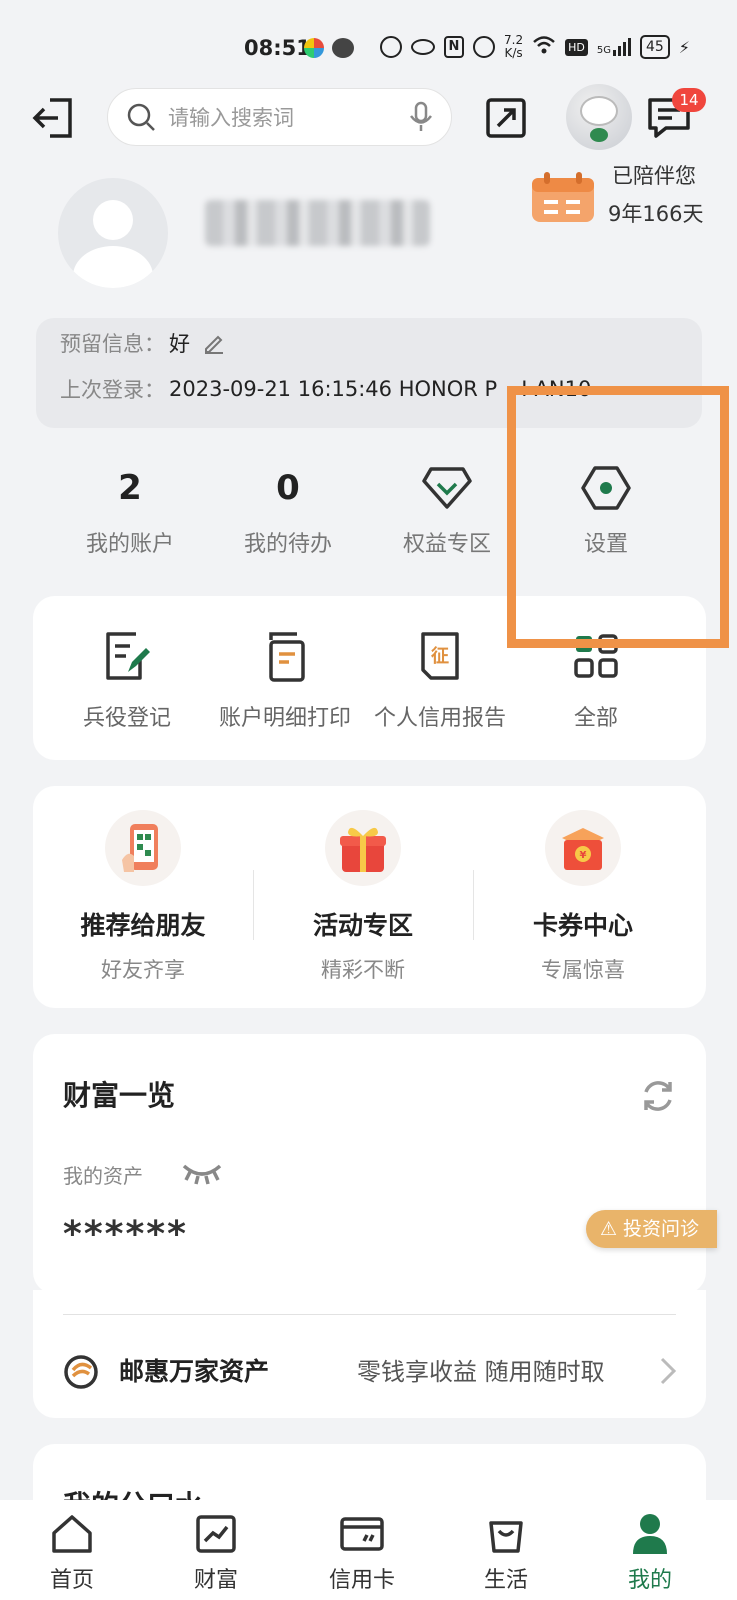 The width and height of the screenshot is (737, 1600). What do you see at coordinates (343, 48) in the screenshot?
I see `wechat-icon` at bounding box center [343, 48].